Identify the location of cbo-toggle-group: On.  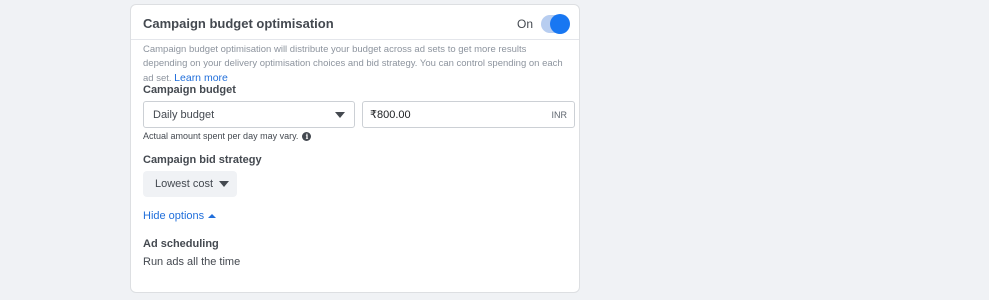
(543, 24).